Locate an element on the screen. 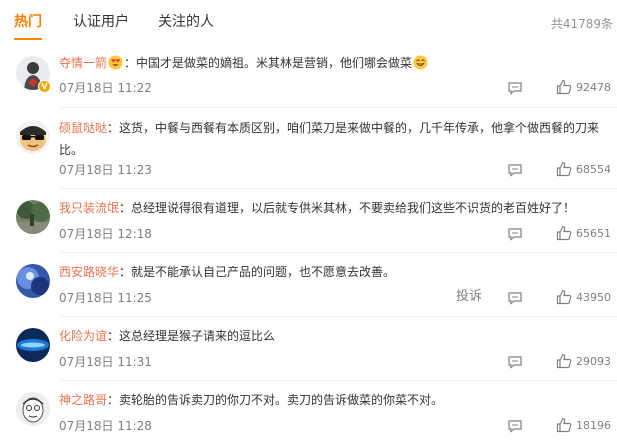 The image size is (617, 447). total-count: 共41789条 is located at coordinates (581, 24).